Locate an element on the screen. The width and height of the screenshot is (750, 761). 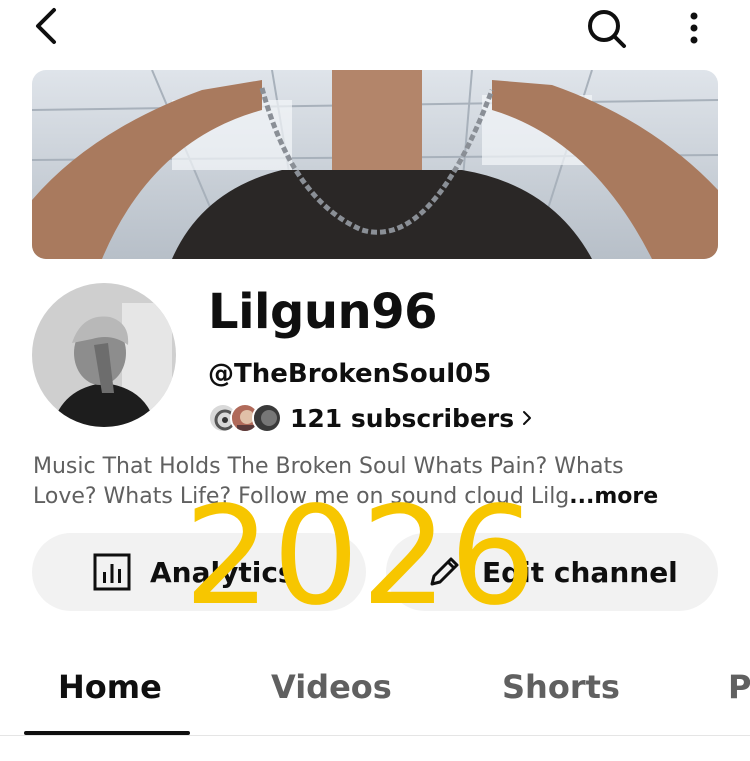
subscribers-row: 121 subscribers is located at coordinates (371, 418).